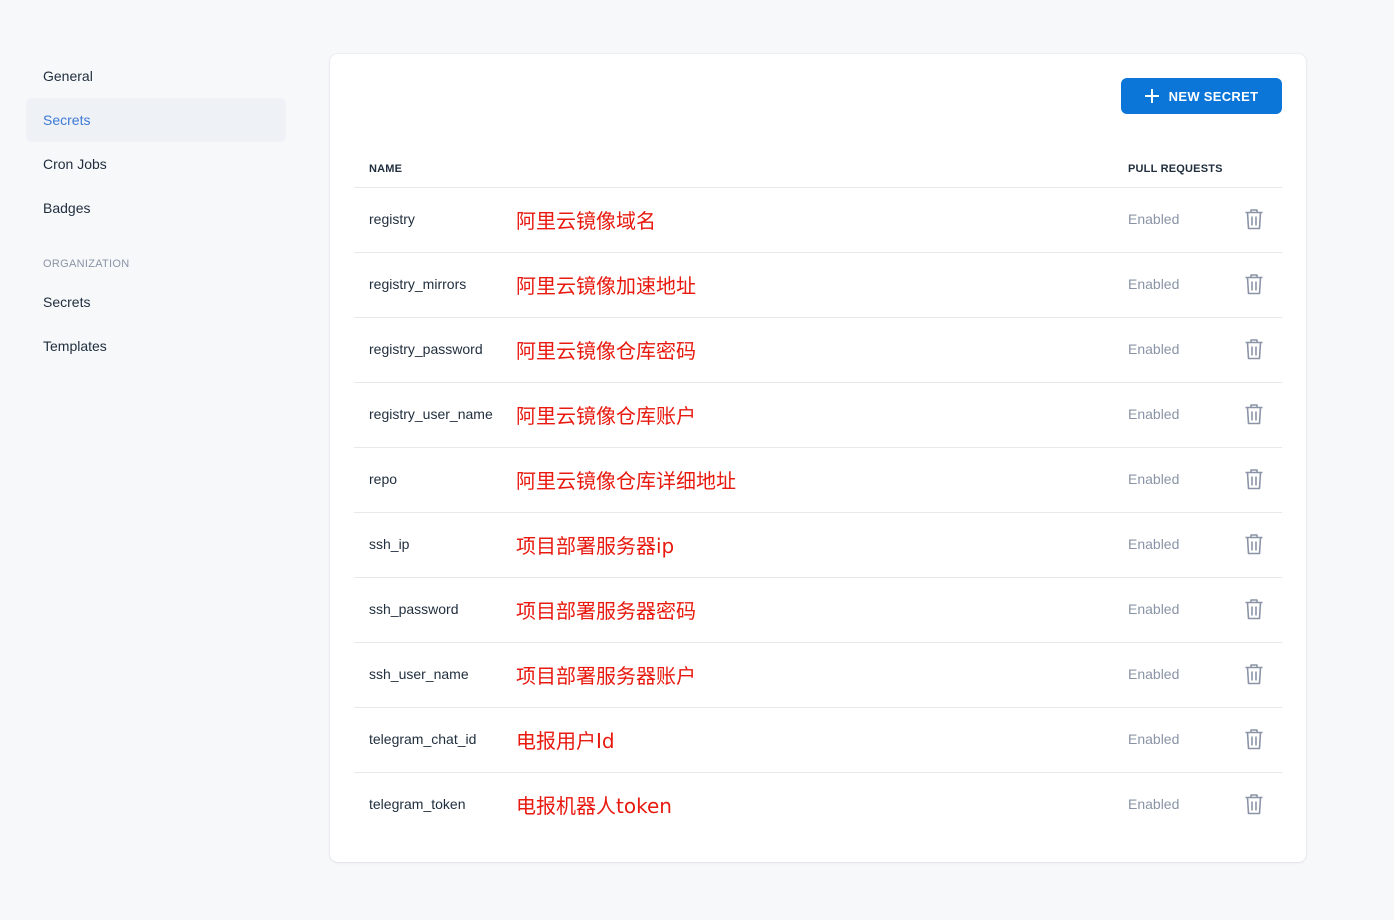 The width and height of the screenshot is (1394, 920). Describe the element at coordinates (594, 806) in the screenshot. I see `secret-annotation: 电报机器人token` at that location.